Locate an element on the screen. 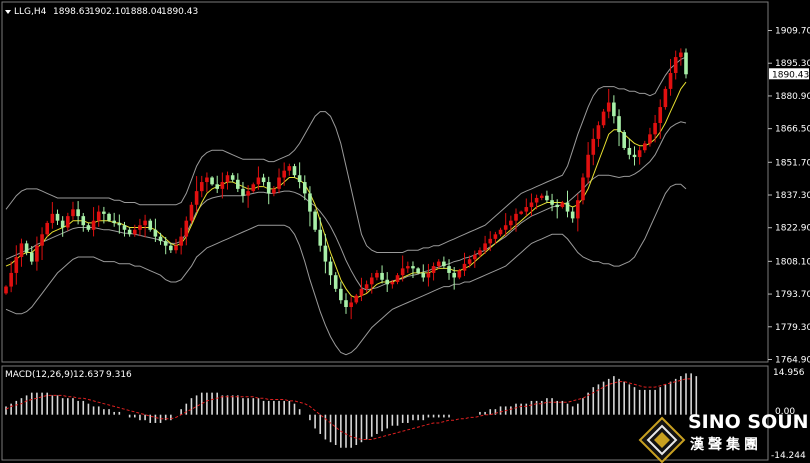 The height and width of the screenshot is (463, 810). symbol-label: LLG,H4 is located at coordinates (30, 12).